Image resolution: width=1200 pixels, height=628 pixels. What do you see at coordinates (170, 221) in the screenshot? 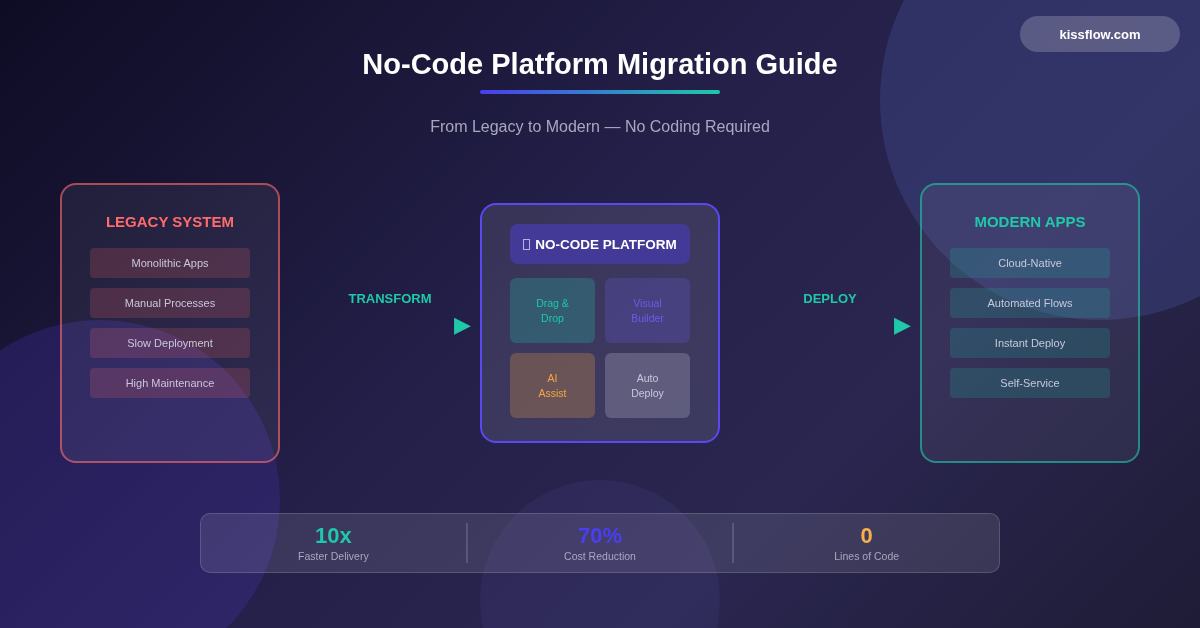
I see `card-title: LEGACY SYSTEM` at bounding box center [170, 221].